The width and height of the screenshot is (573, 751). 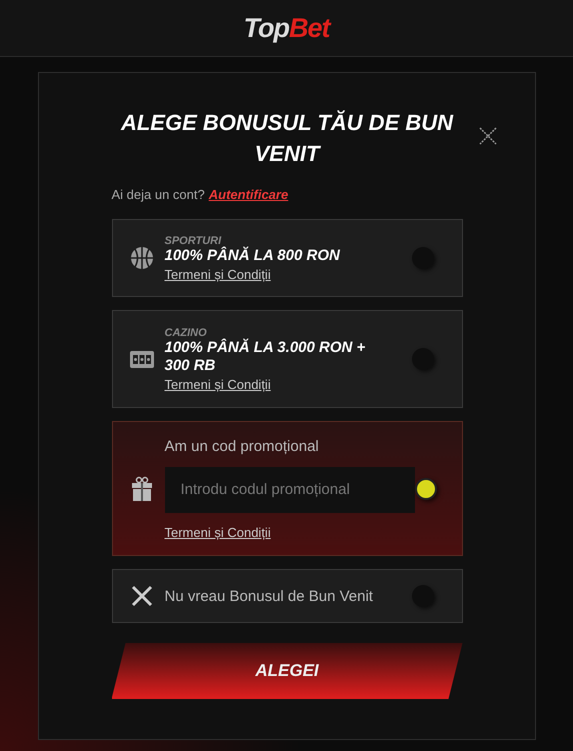 I want to click on login-prompt: Ai deja un cont?, so click(x=158, y=194).